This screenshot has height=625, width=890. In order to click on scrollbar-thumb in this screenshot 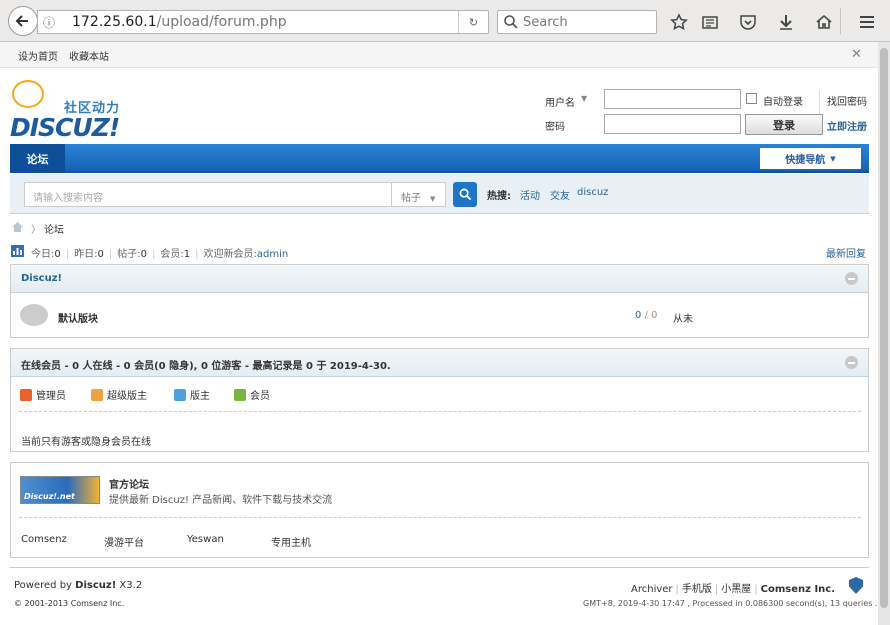, I will do `click(884, 328)`.